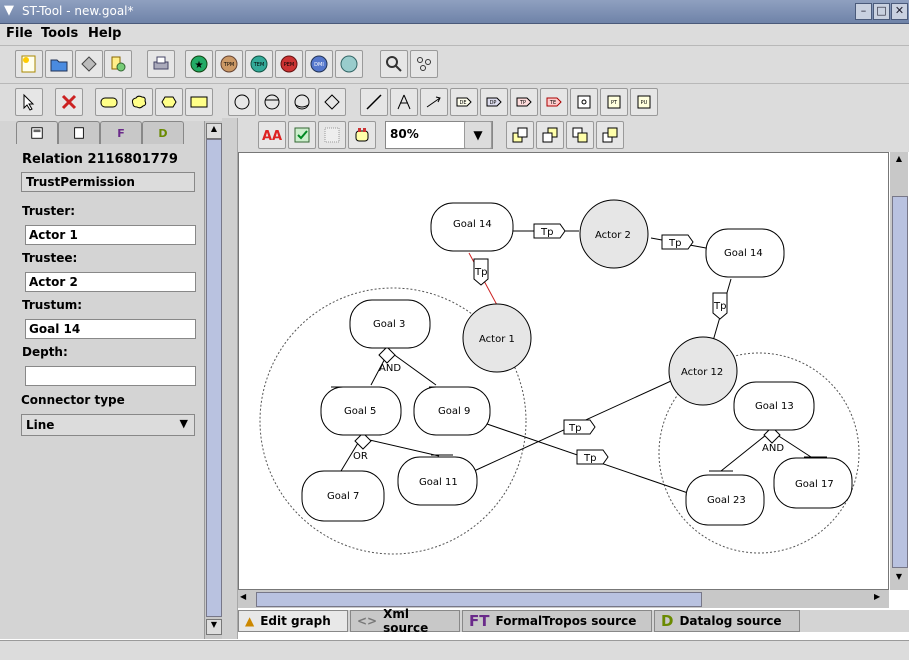 The width and height of the screenshot is (909, 660). I want to click on canvas-vertical-scrollbar: ▲ ▼, so click(899, 371).